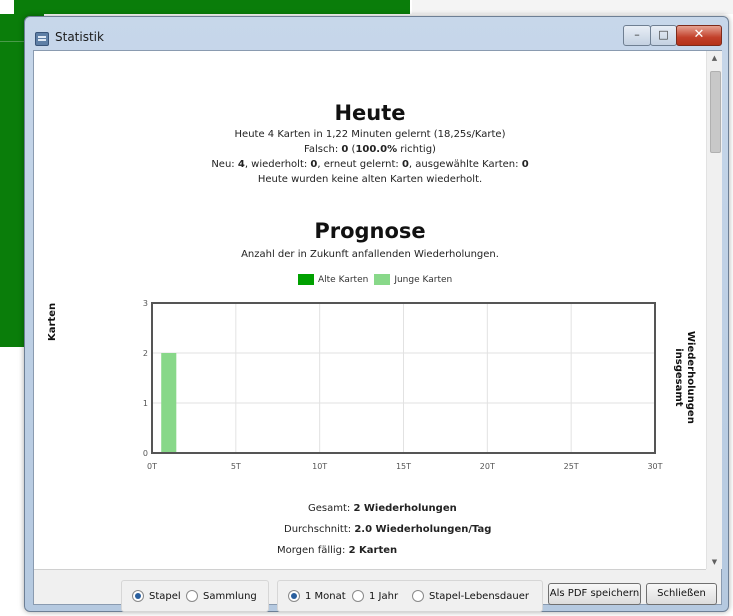 The width and height of the screenshot is (733, 616). Describe the element at coordinates (319, 529) in the screenshot. I see `summary-average-label: Durchschnitt:` at that location.